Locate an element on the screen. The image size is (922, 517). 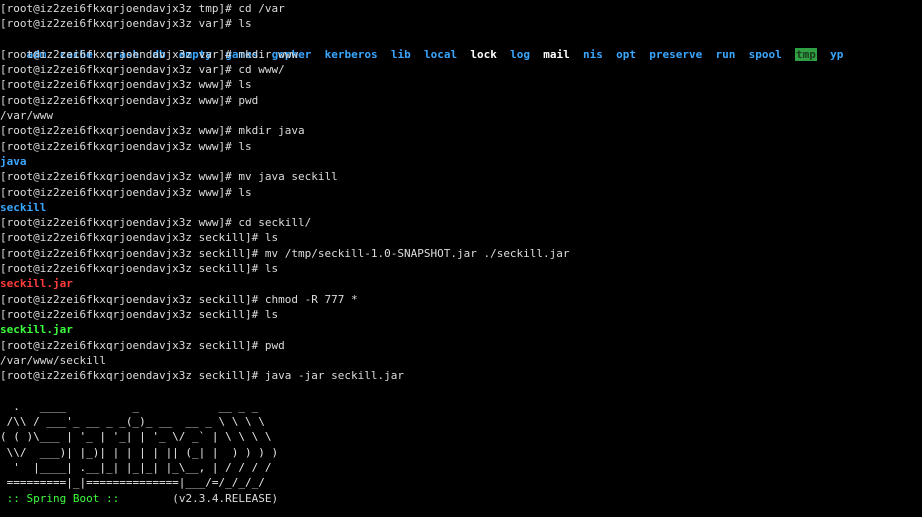
terminal-line: [root@iz2zei6fkxqrjoendavjx3z www]# pwd is located at coordinates (129, 100).